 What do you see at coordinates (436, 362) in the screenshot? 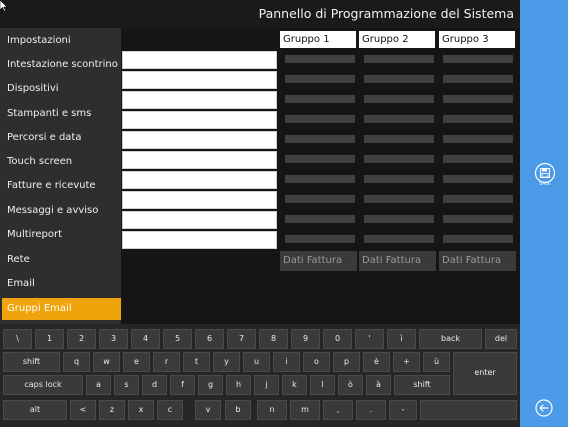
I see `key-u-grave: ù` at bounding box center [436, 362].